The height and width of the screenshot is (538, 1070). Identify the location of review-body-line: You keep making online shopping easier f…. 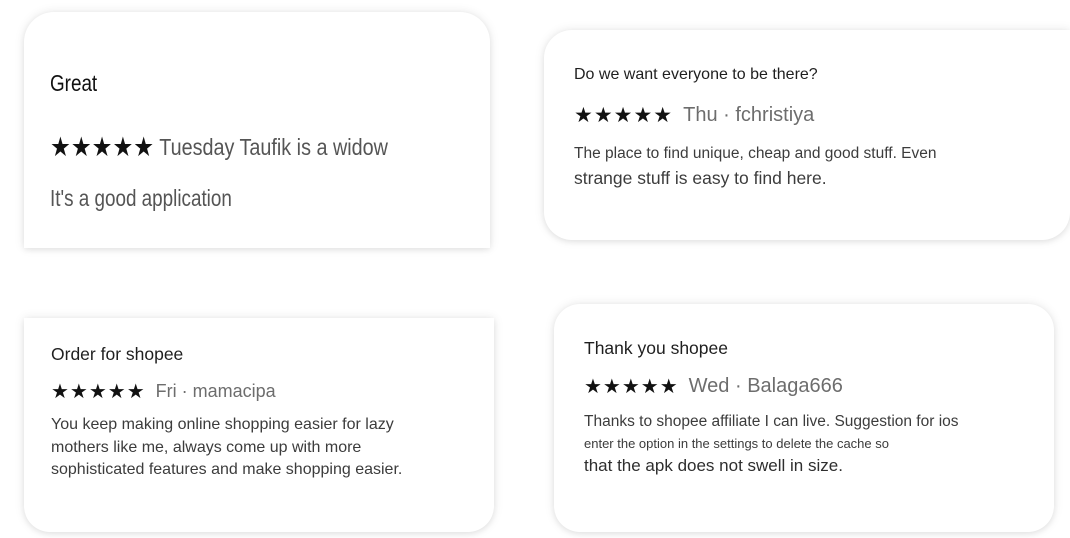
(222, 424).